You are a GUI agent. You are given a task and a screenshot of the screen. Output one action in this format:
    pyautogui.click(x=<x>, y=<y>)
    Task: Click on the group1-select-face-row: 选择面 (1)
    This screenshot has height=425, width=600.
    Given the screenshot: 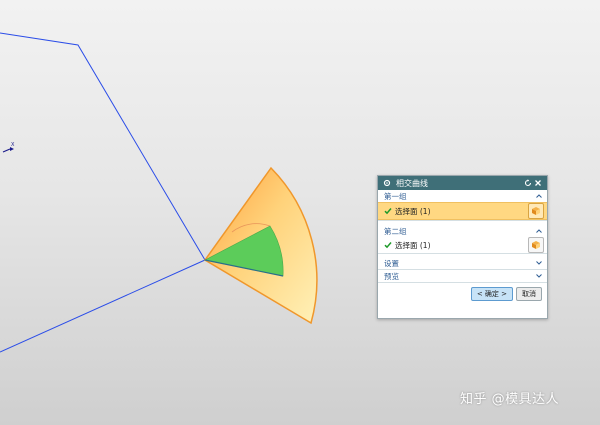 What is the action you would take?
    pyautogui.click(x=462, y=211)
    